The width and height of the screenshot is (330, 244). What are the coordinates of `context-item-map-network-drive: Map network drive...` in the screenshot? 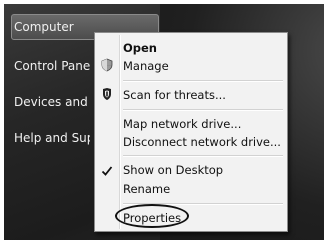 It's located at (182, 124).